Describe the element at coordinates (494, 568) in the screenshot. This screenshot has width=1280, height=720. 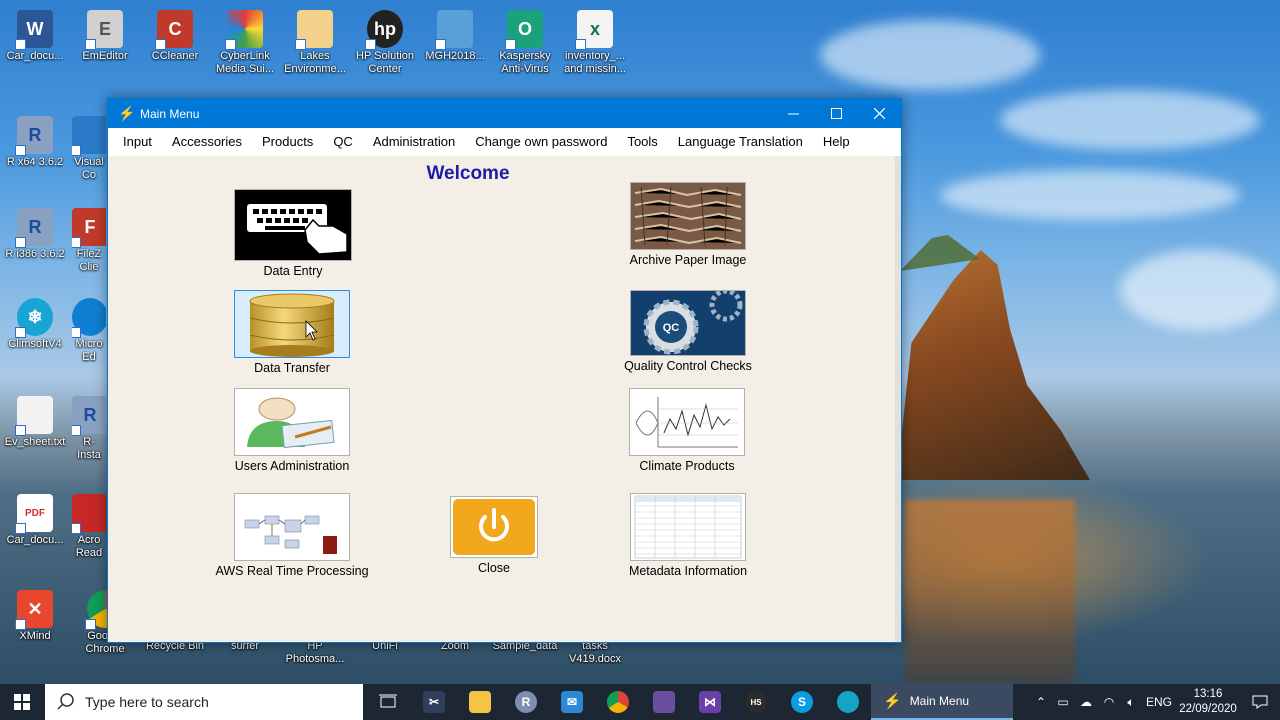
I see `tile-close-label: Close` at that location.